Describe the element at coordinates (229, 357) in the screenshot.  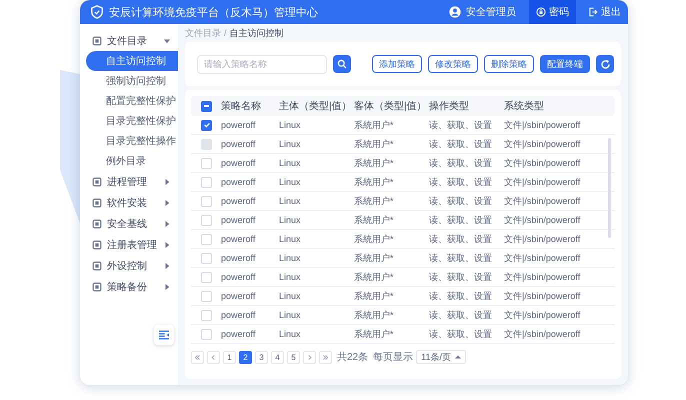
I see `page-button: 1` at that location.